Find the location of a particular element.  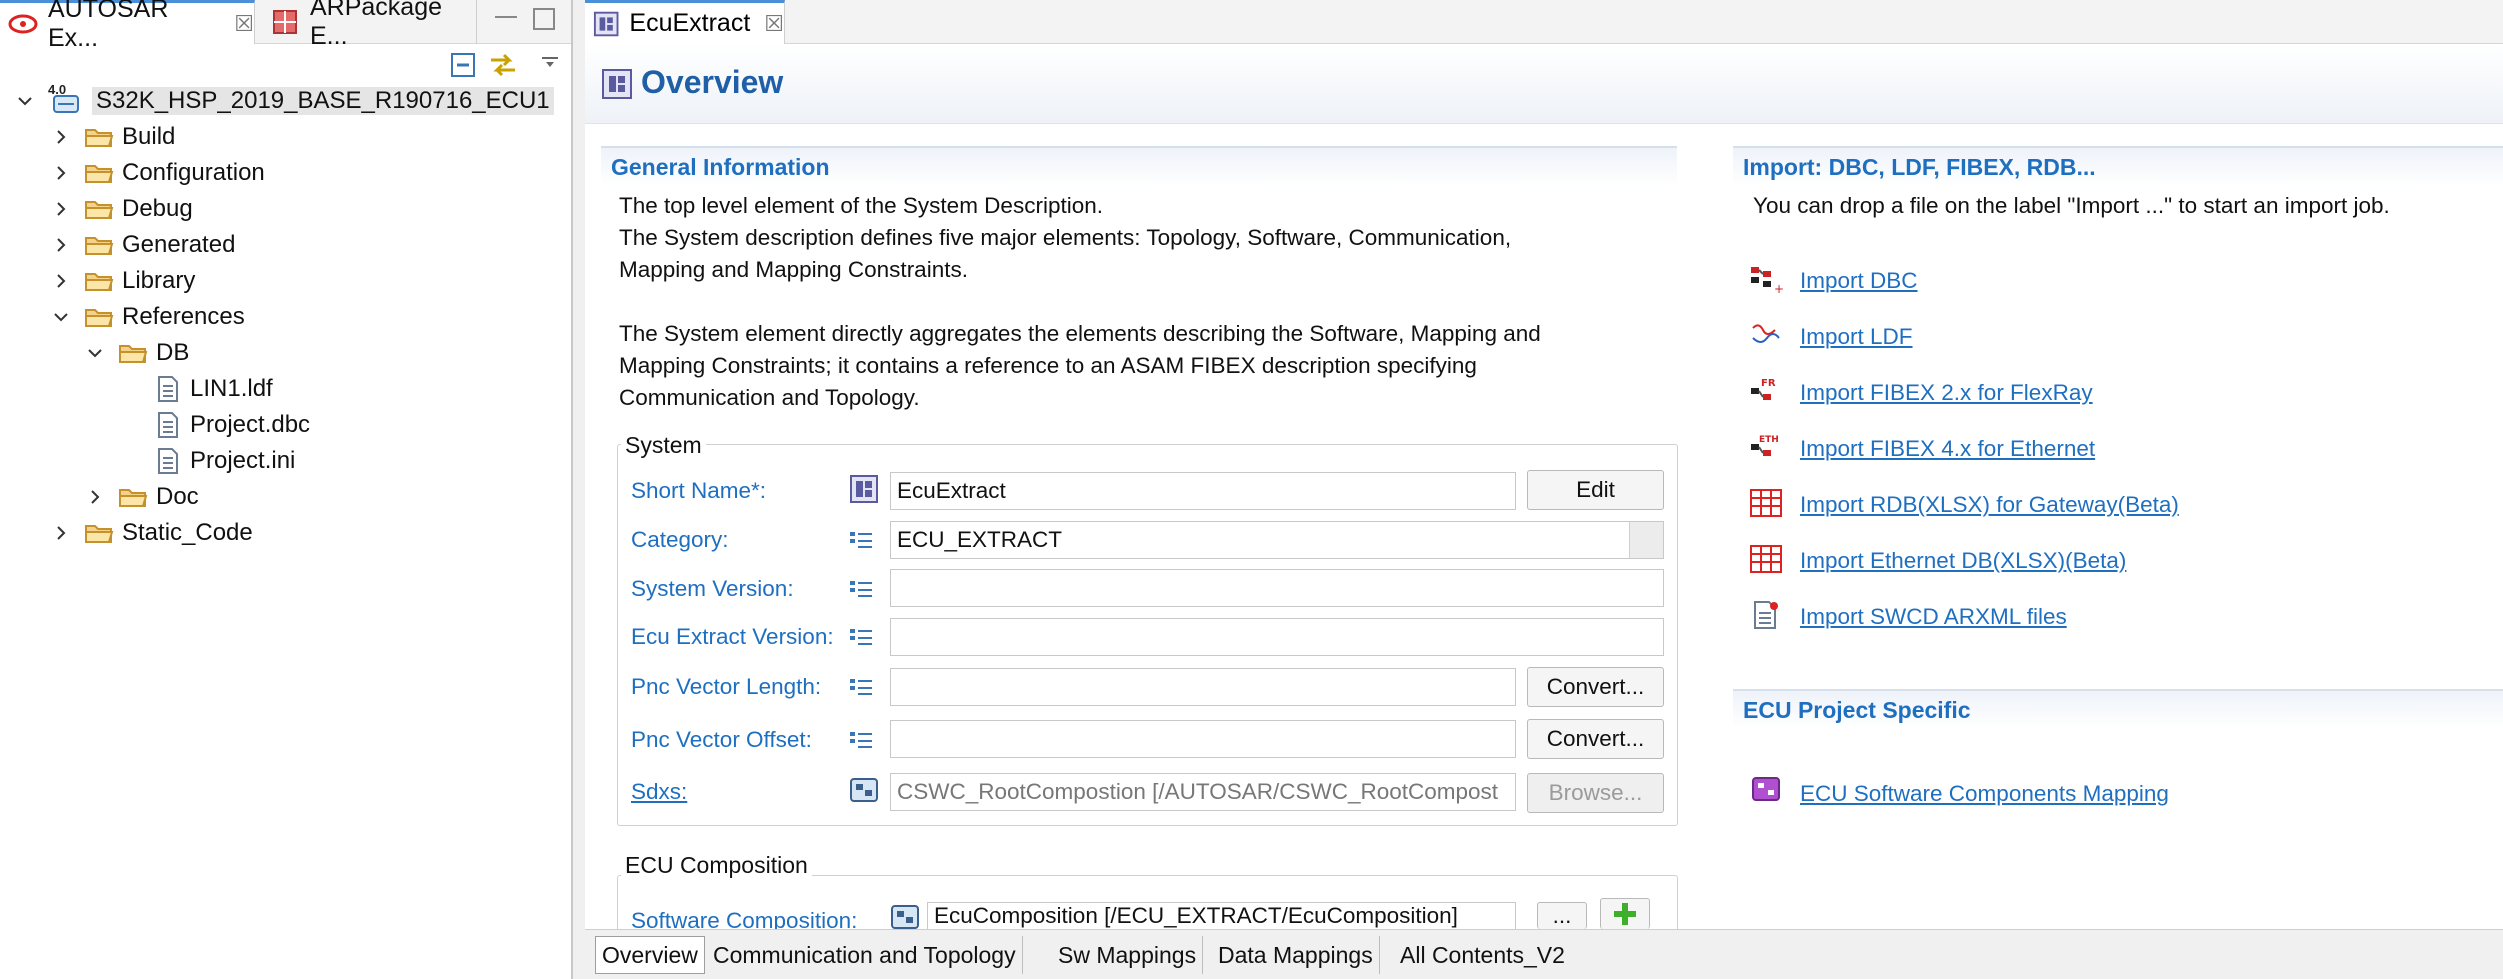

add-composition-button is located at coordinates (1625, 913).